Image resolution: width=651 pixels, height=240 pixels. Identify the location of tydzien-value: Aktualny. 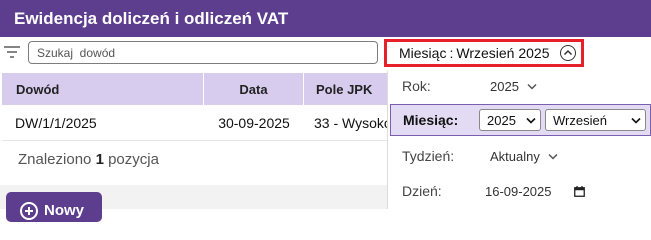
(515, 156).